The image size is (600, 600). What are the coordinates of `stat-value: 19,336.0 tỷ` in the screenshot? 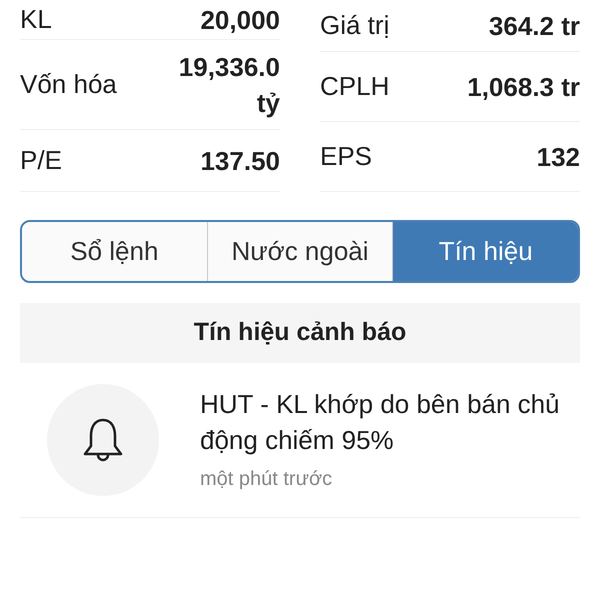 It's located at (229, 85).